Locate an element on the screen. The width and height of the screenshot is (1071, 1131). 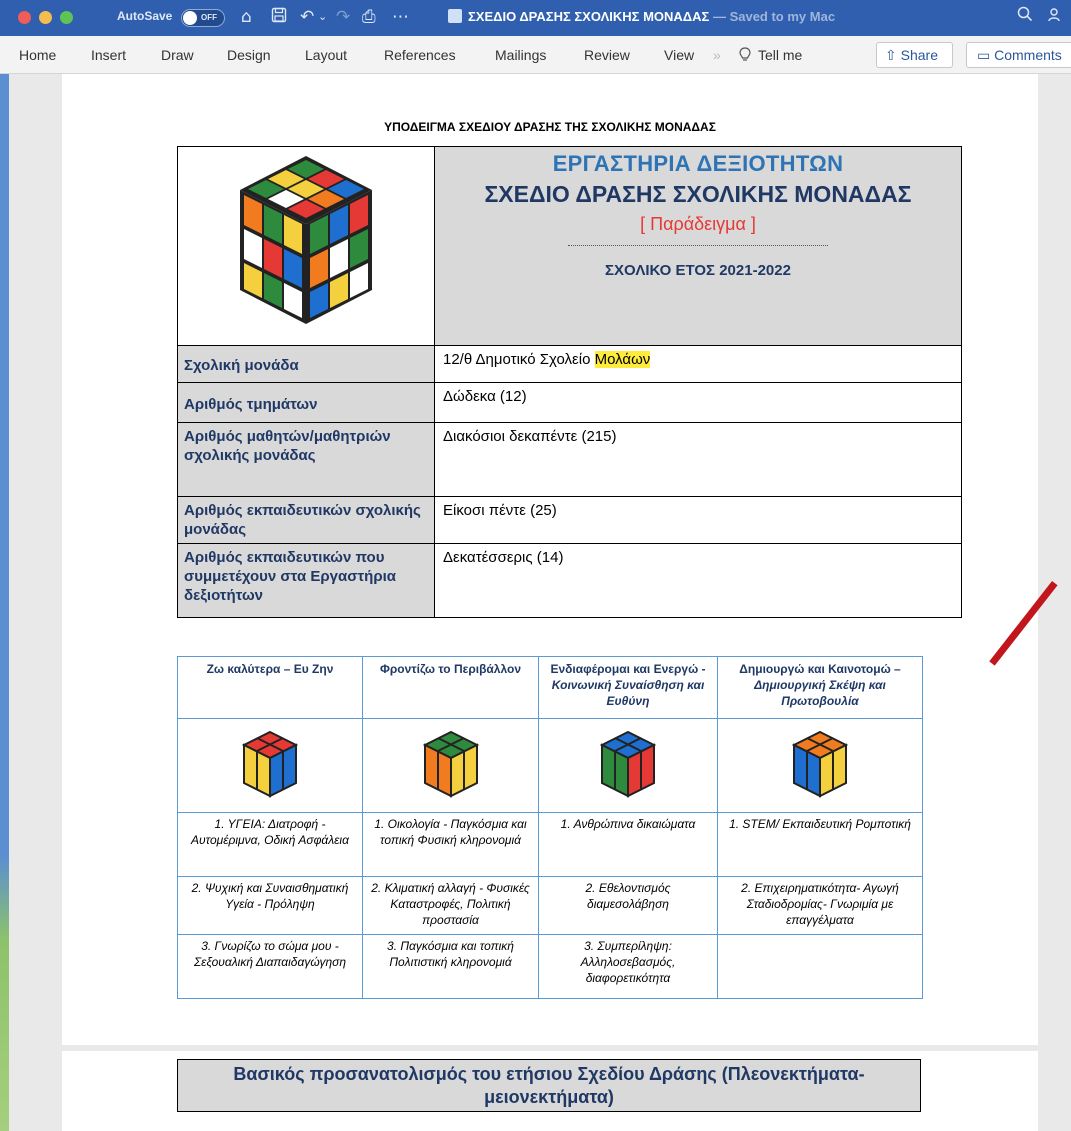
share-icon: ⇧ is located at coordinates (893, 55).